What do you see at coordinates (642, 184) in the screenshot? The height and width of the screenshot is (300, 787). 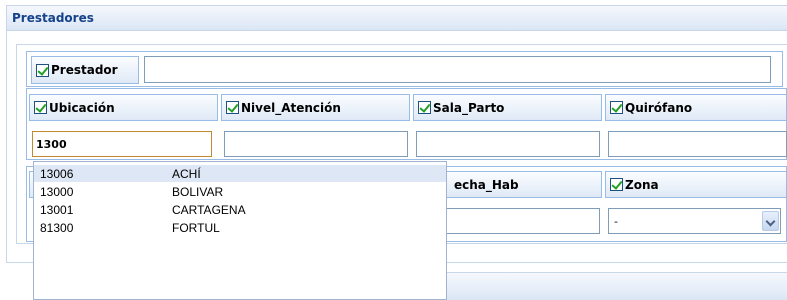 I see `zona-label: Zona` at bounding box center [642, 184].